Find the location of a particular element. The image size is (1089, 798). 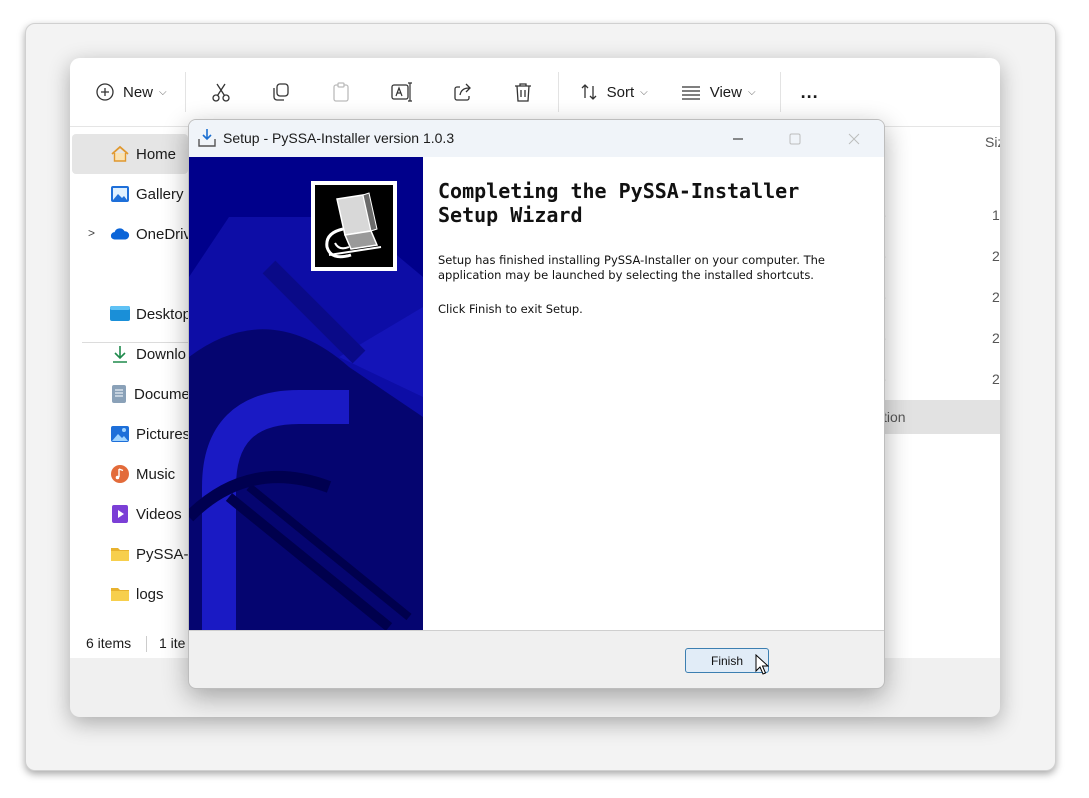

dialog-title: Setup - PySSA-Installer version 1.0.3 is located at coordinates (339, 138).